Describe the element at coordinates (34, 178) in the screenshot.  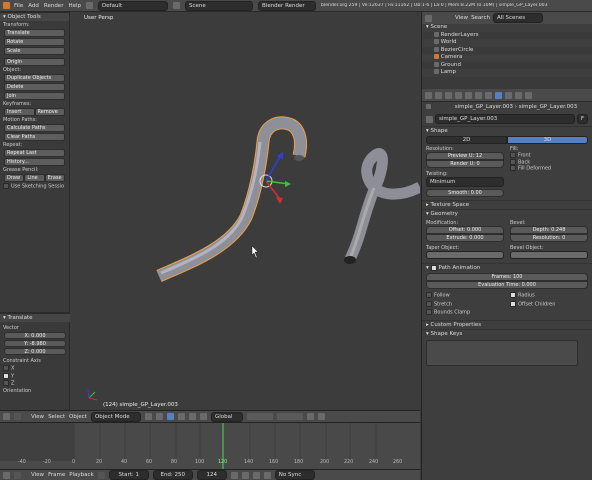
I see `line-button: Line` at that location.